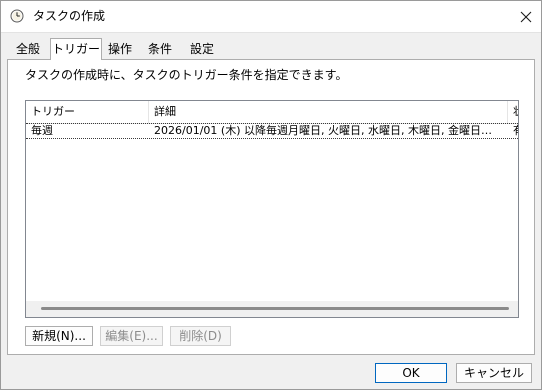 The height and width of the screenshot is (390, 542). Describe the element at coordinates (275, 308) in the screenshot. I see `scrollbar-thumb` at that location.